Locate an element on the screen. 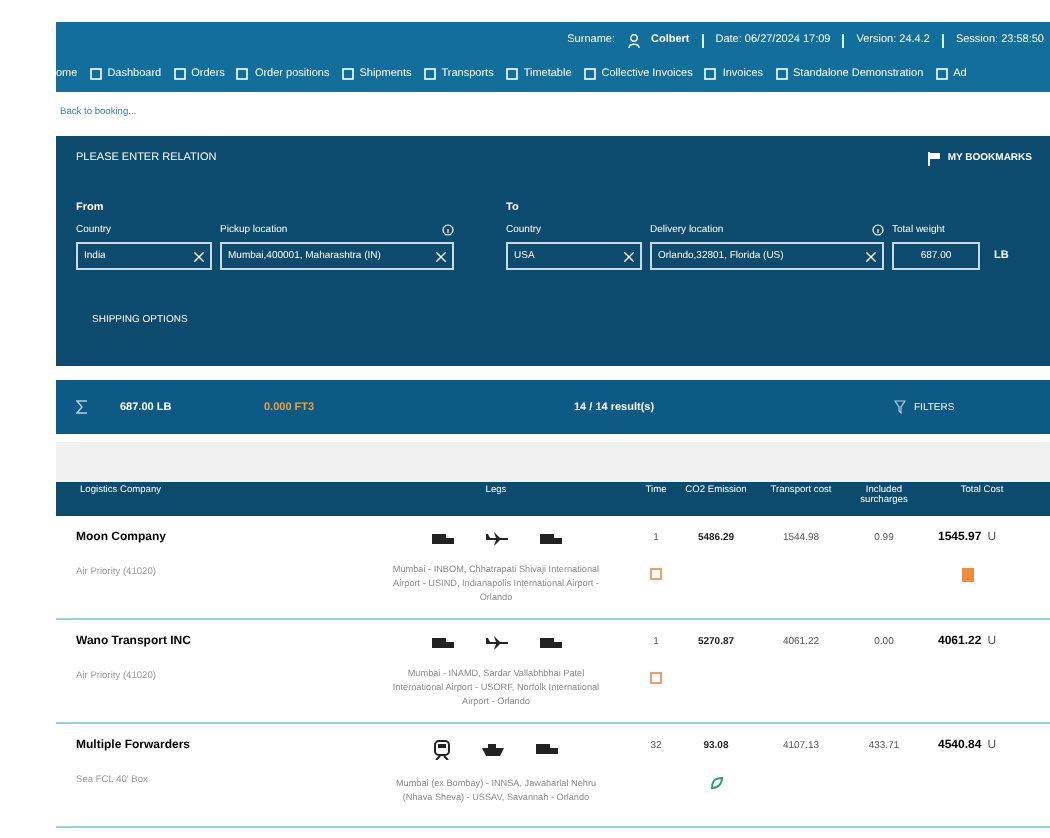  leaf-icon is located at coordinates (716, 783).